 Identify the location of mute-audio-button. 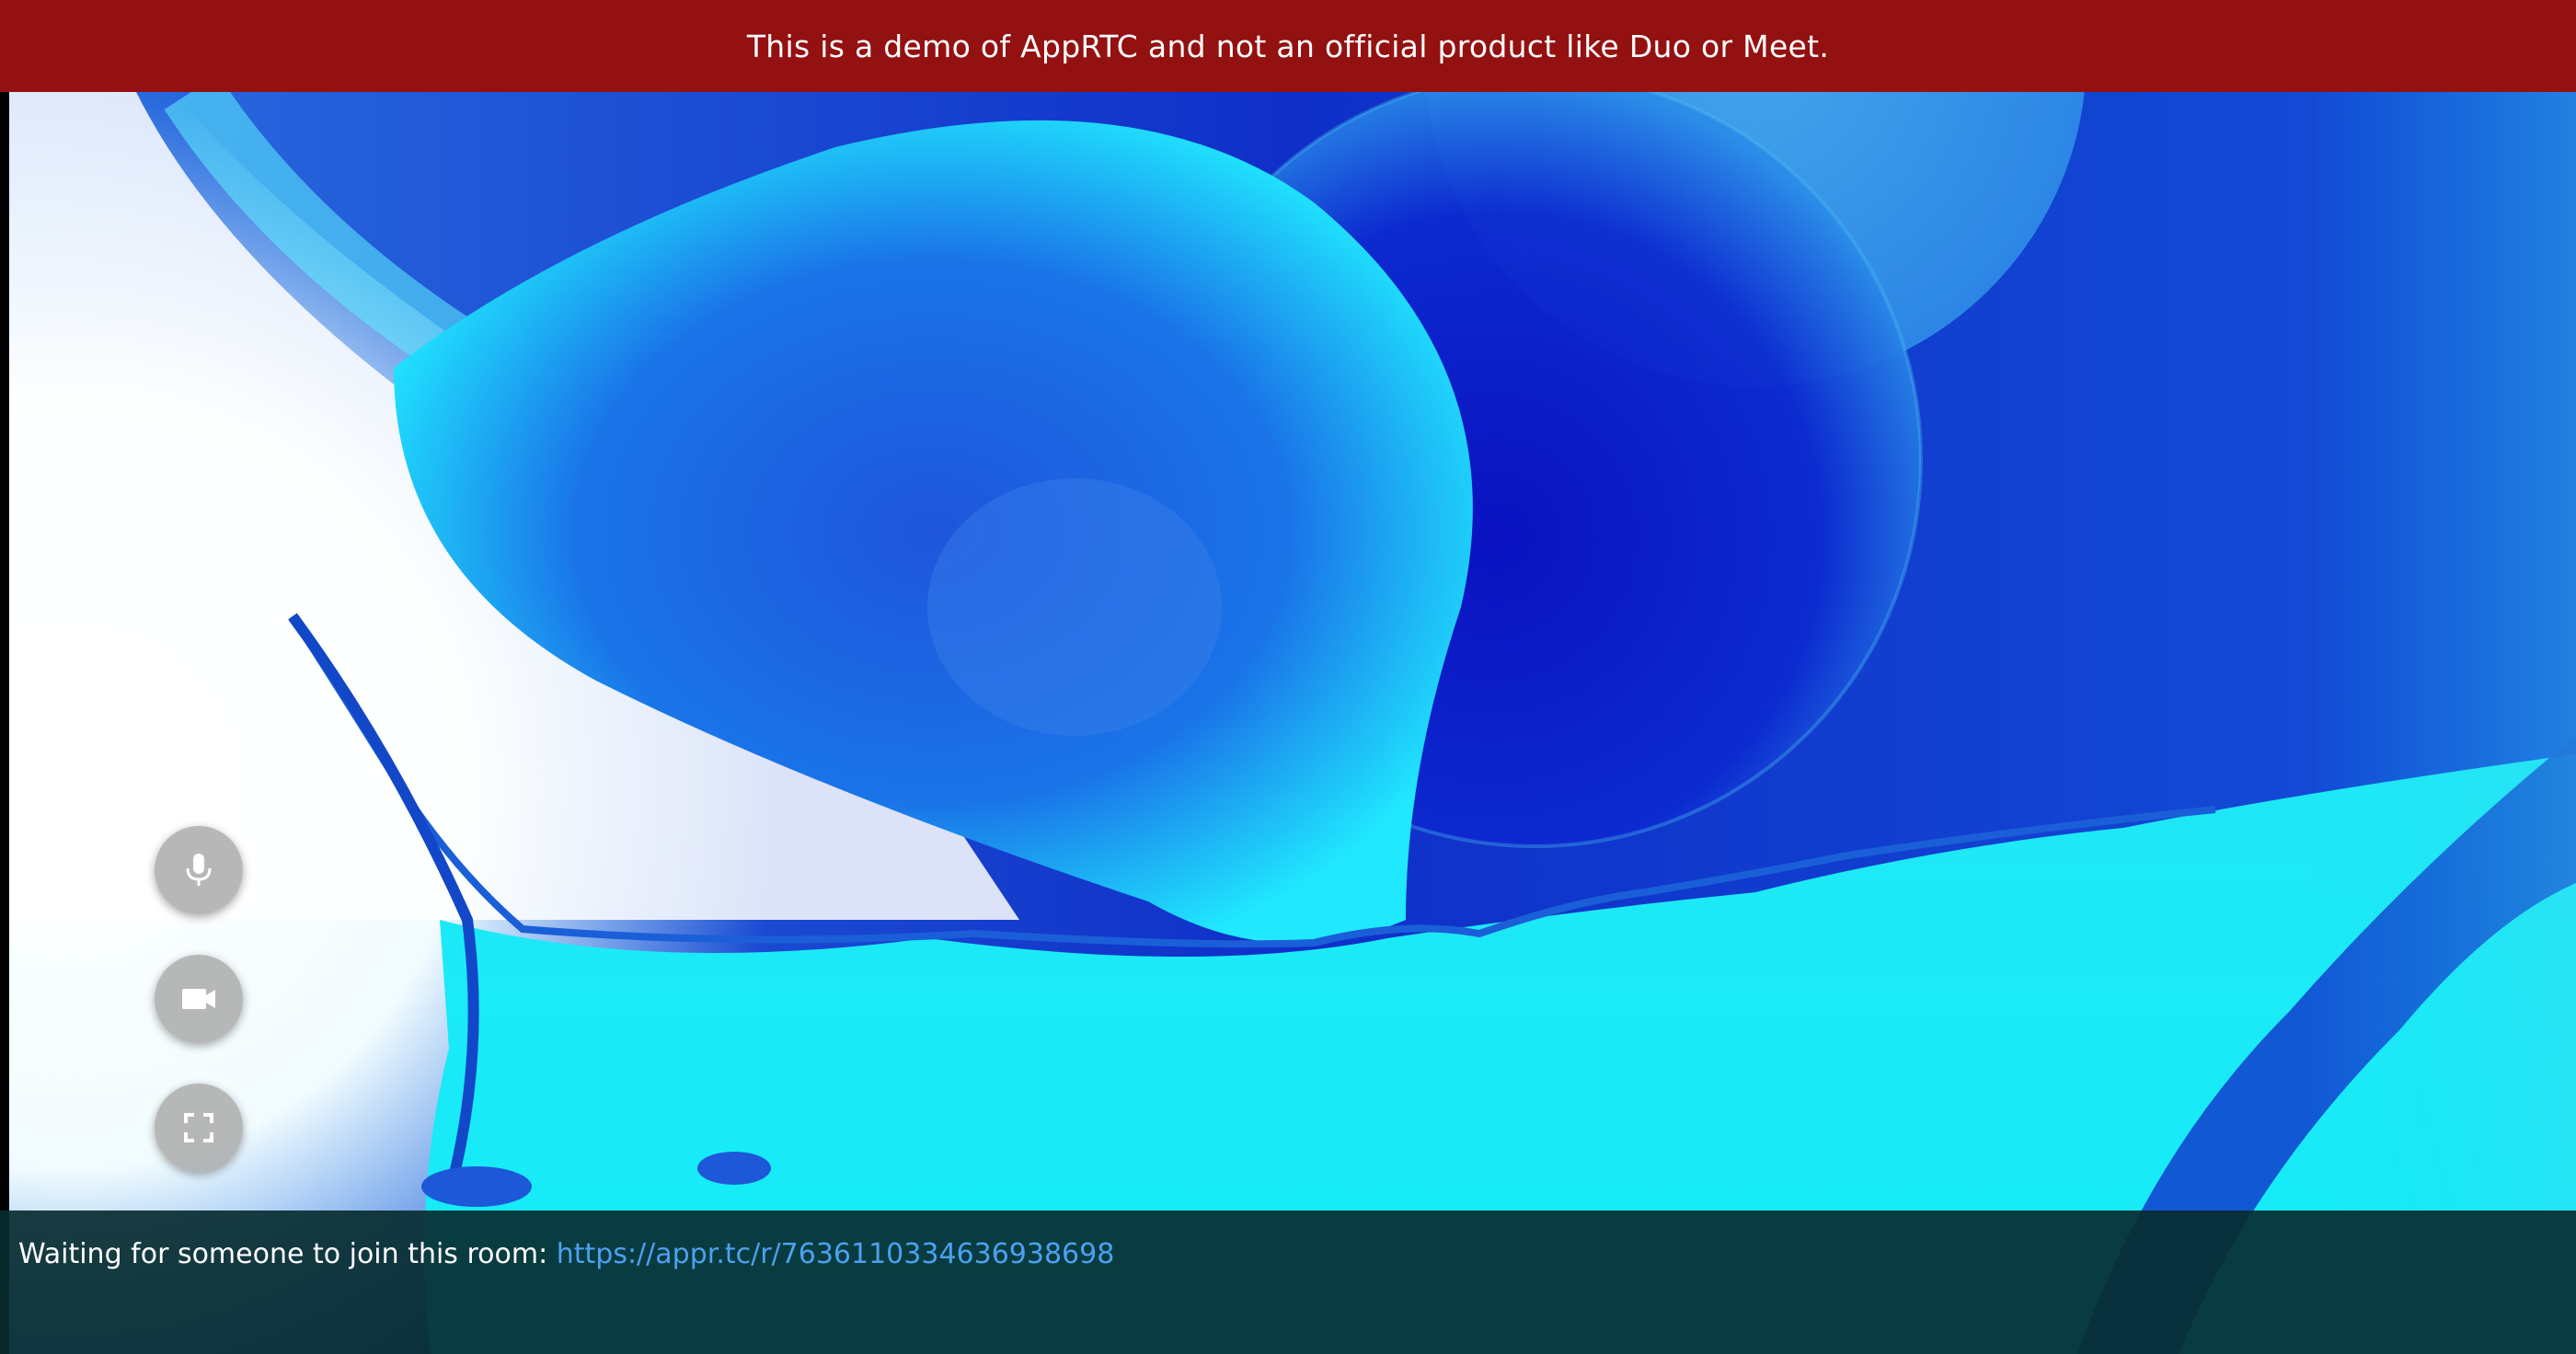
(199, 870).